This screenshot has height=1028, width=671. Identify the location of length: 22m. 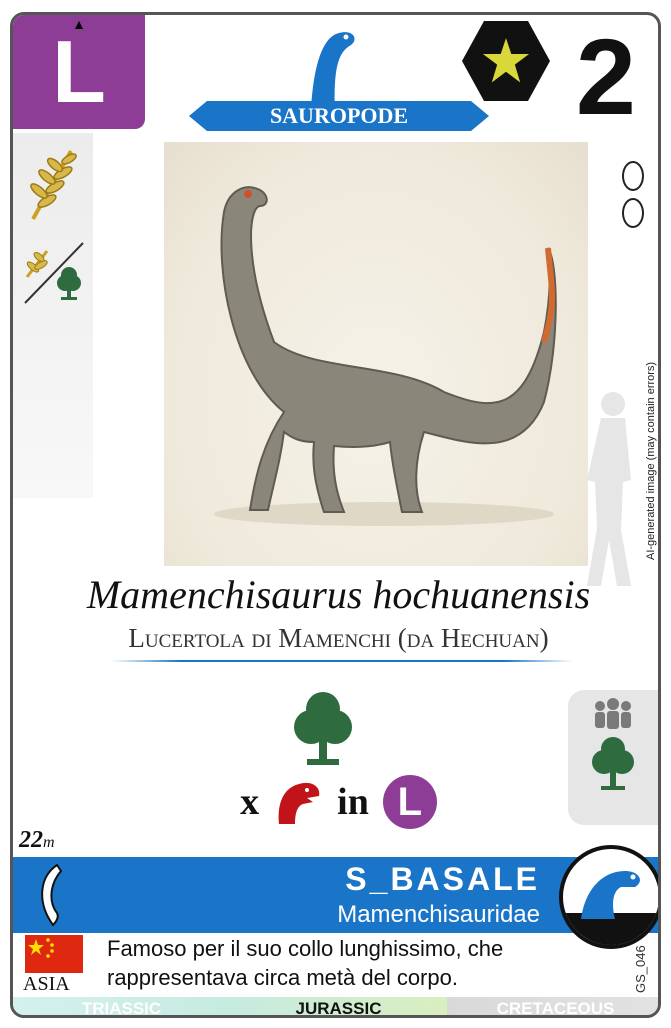
(37, 840).